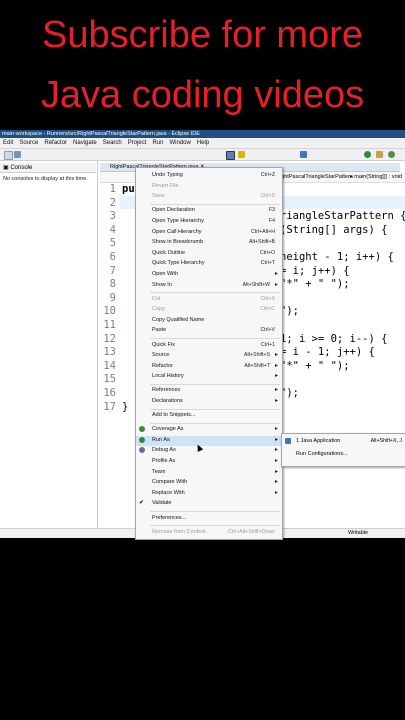 The height and width of the screenshot is (720, 405). Describe the element at coordinates (166, 390) in the screenshot. I see `menu-item-label: References` at that location.